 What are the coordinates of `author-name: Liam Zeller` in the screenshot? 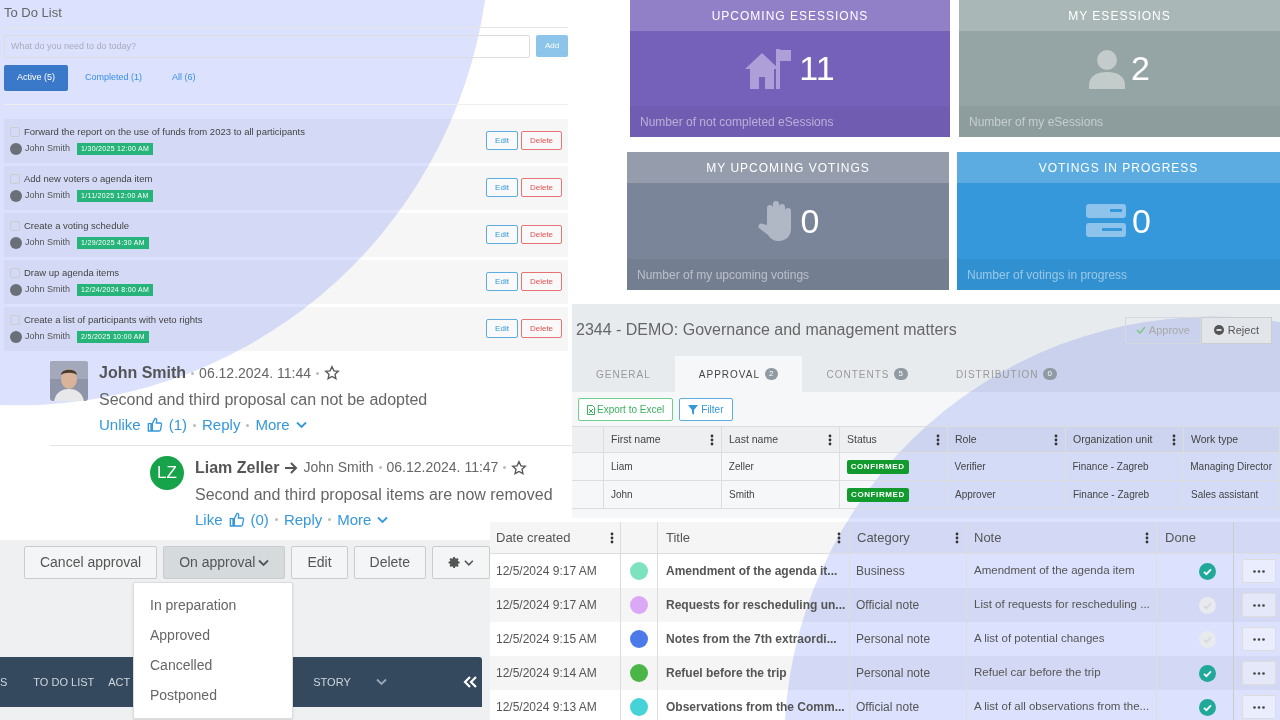 It's located at (237, 467).